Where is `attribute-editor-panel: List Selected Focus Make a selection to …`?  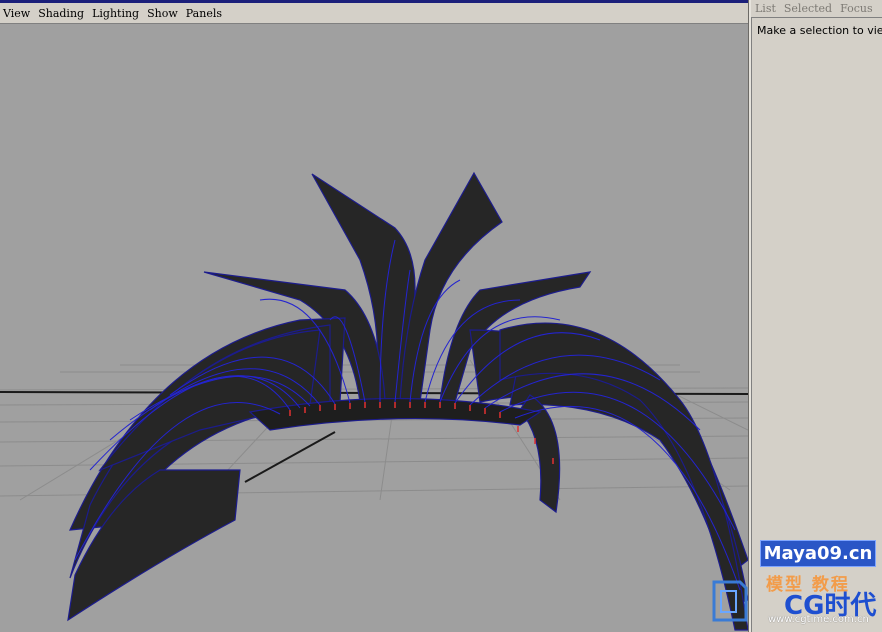 attribute-editor-panel: List Selected Focus Make a selection to … is located at coordinates (816, 316).